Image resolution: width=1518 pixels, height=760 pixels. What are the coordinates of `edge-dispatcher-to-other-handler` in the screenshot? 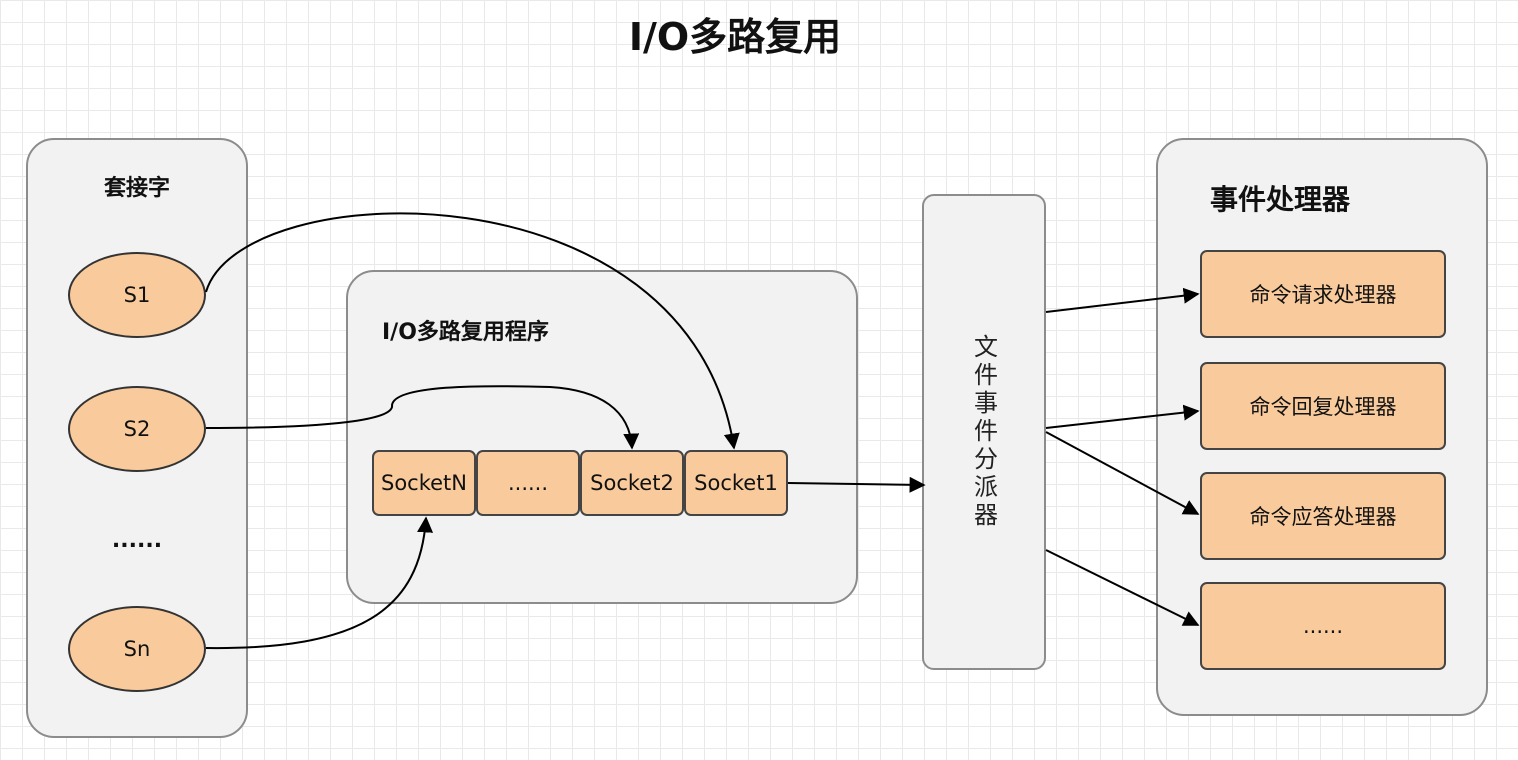 It's located at (1122, 587).